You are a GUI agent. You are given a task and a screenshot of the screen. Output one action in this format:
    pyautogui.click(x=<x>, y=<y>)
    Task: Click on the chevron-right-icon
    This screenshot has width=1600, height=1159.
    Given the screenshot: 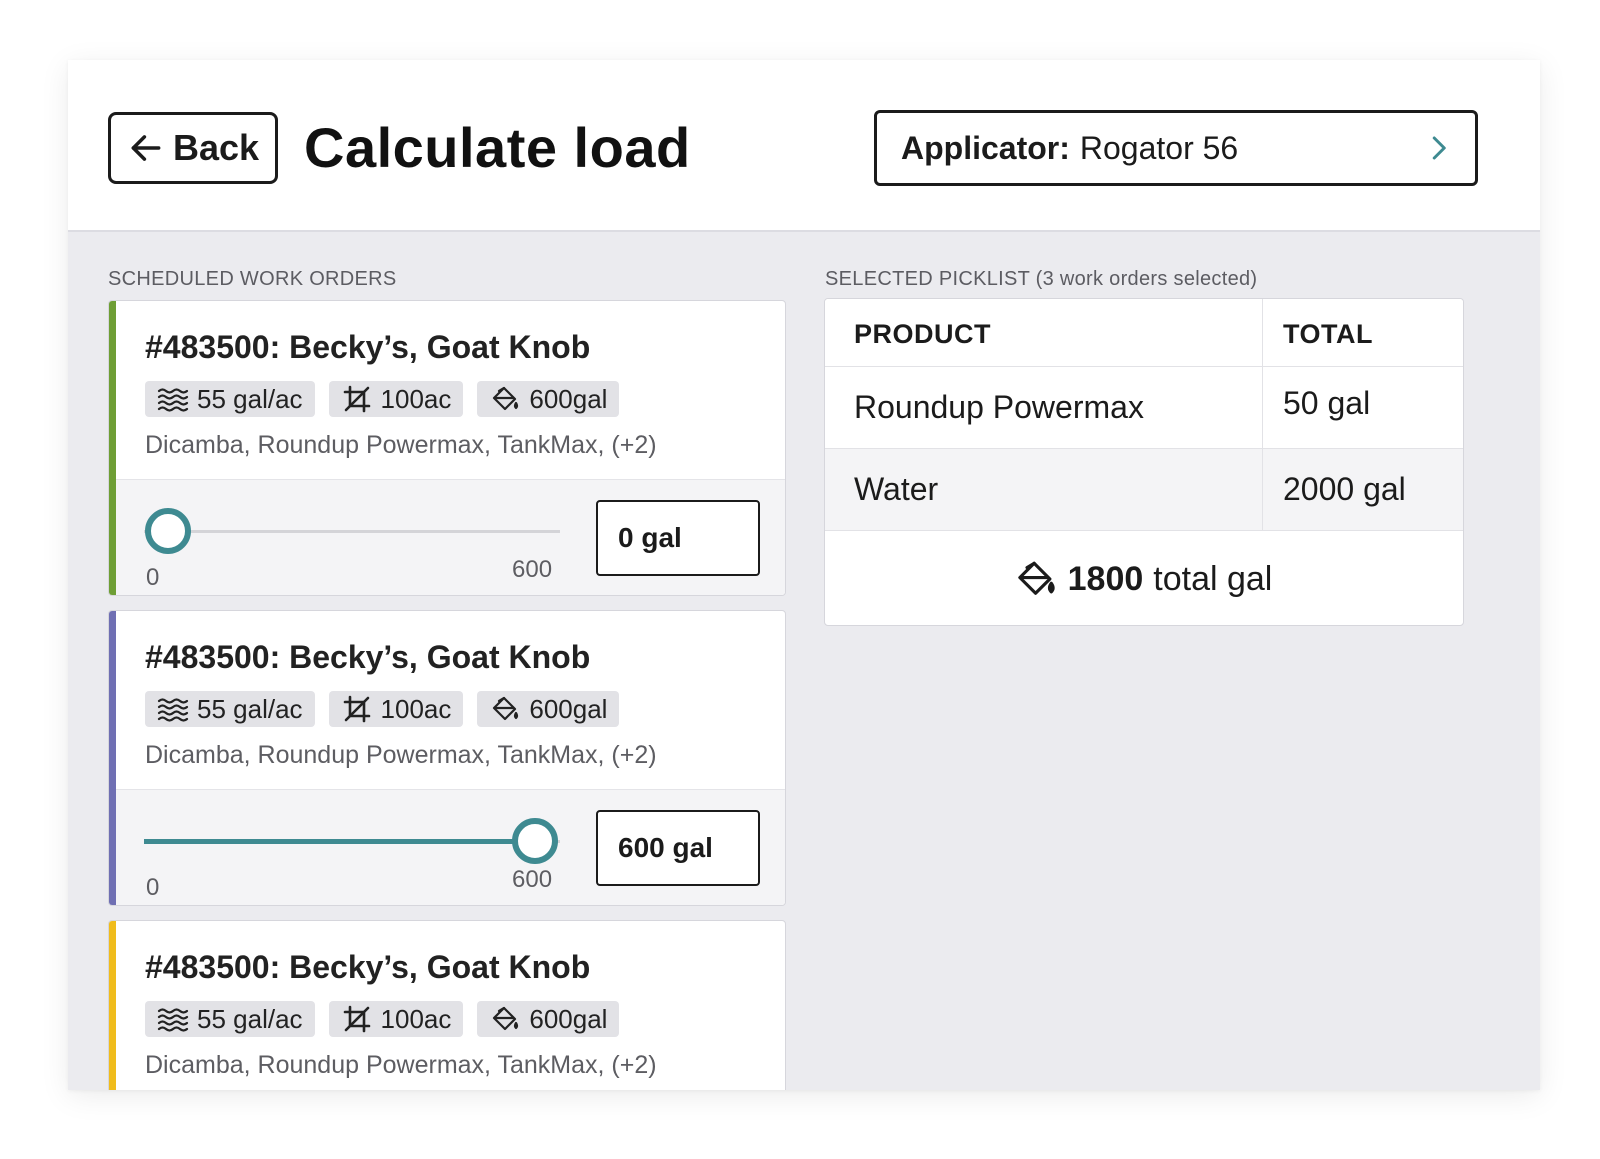 What is the action you would take?
    pyautogui.click(x=1439, y=148)
    